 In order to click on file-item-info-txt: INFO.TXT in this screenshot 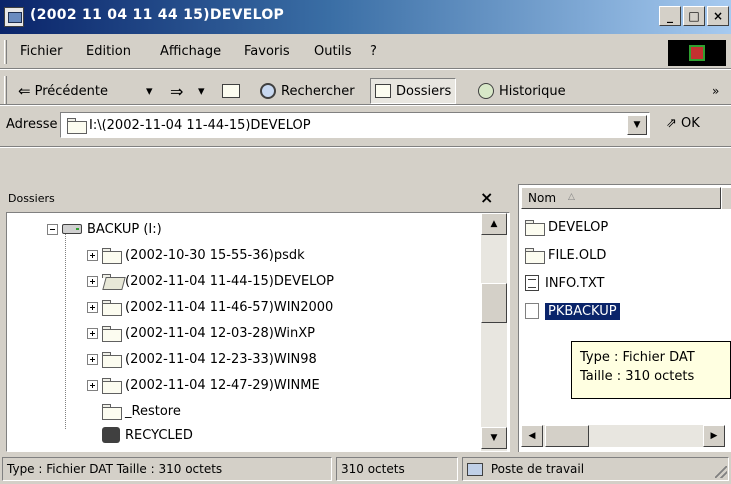, I will do `click(564, 283)`.